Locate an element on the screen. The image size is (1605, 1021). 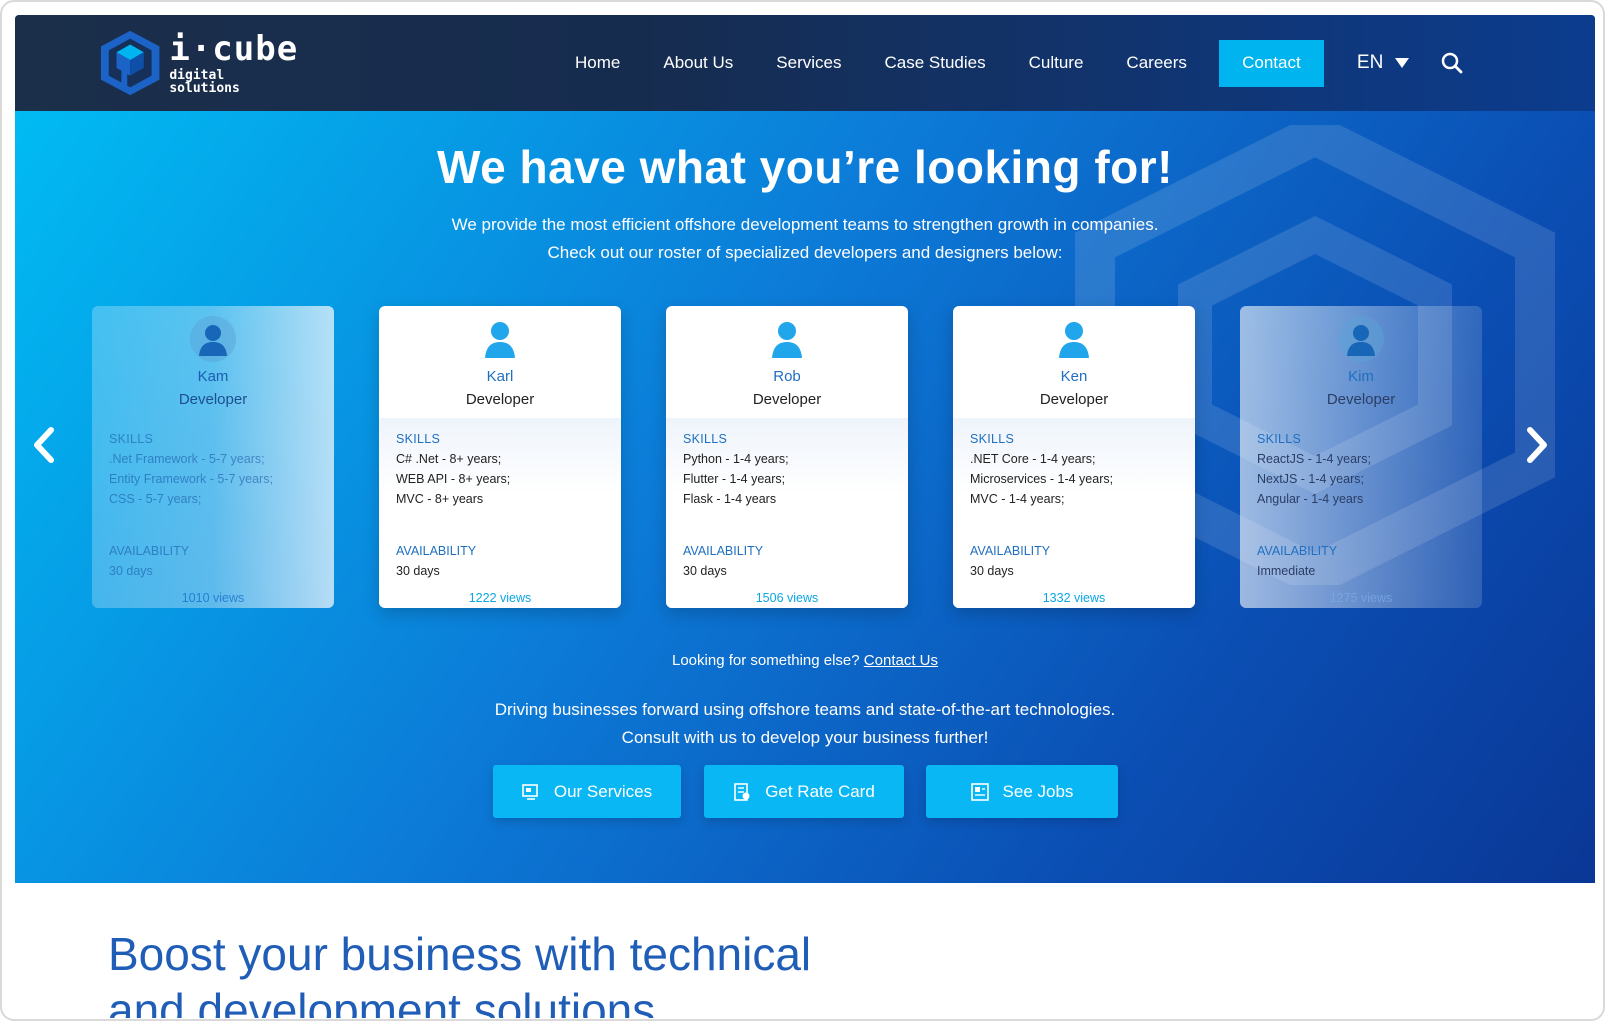
skill-item: ReactJS - 1-4 years; is located at coordinates (1314, 459).